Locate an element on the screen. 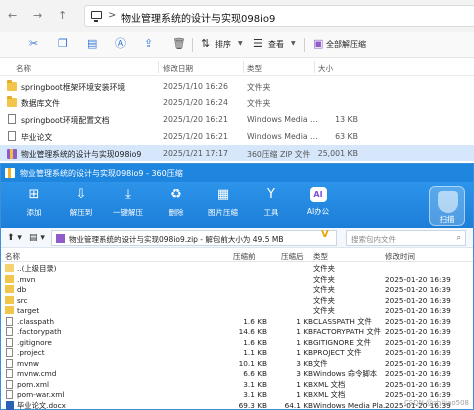 Image resolution: width=474 pixels, height=410 pixels. column-modified: 修改时间 is located at coordinates (400, 256).